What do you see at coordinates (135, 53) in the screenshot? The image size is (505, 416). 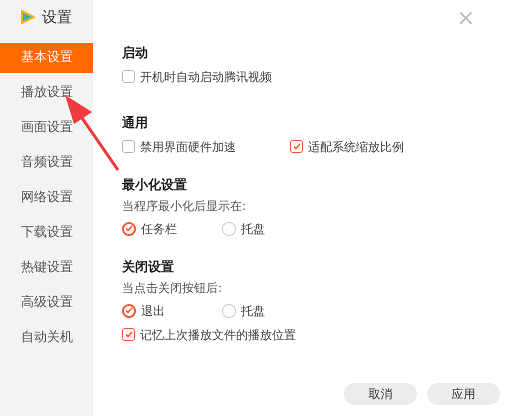 I see `section-heading: 启动` at bounding box center [135, 53].